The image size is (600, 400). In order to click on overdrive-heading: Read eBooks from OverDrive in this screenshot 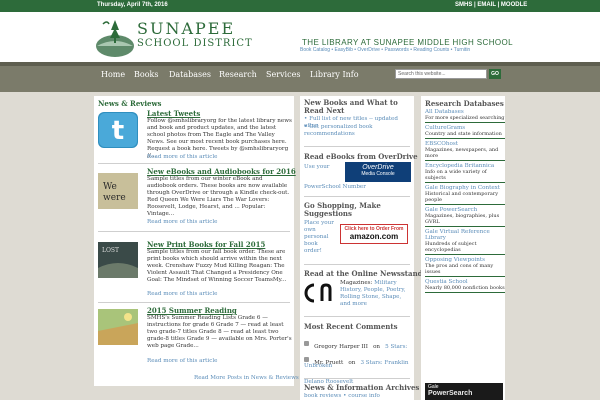, I will do `click(361, 156)`.